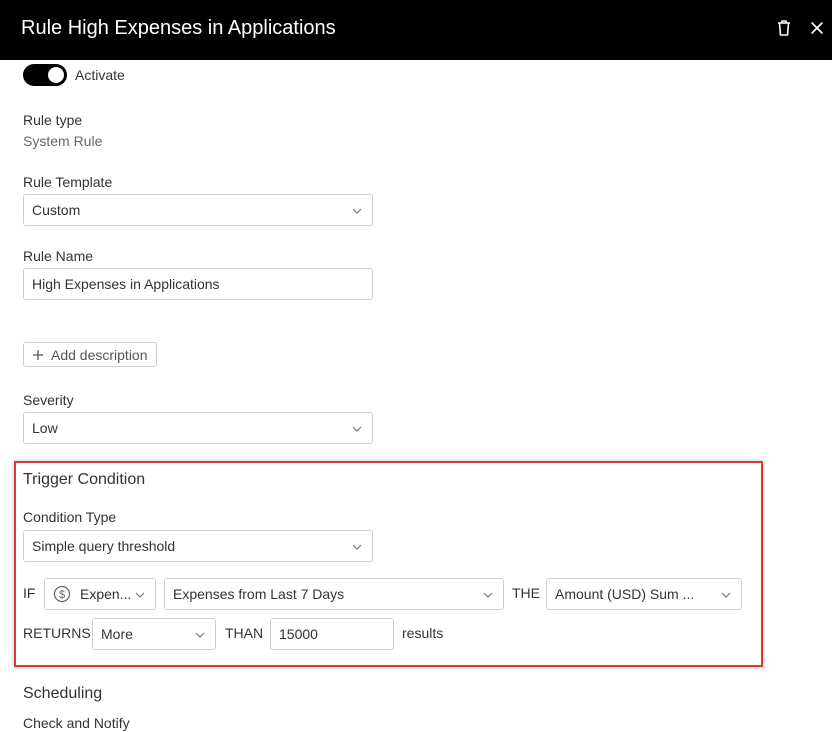  What do you see at coordinates (76, 723) in the screenshot?
I see `check-notify-label: Check and Notify` at bounding box center [76, 723].